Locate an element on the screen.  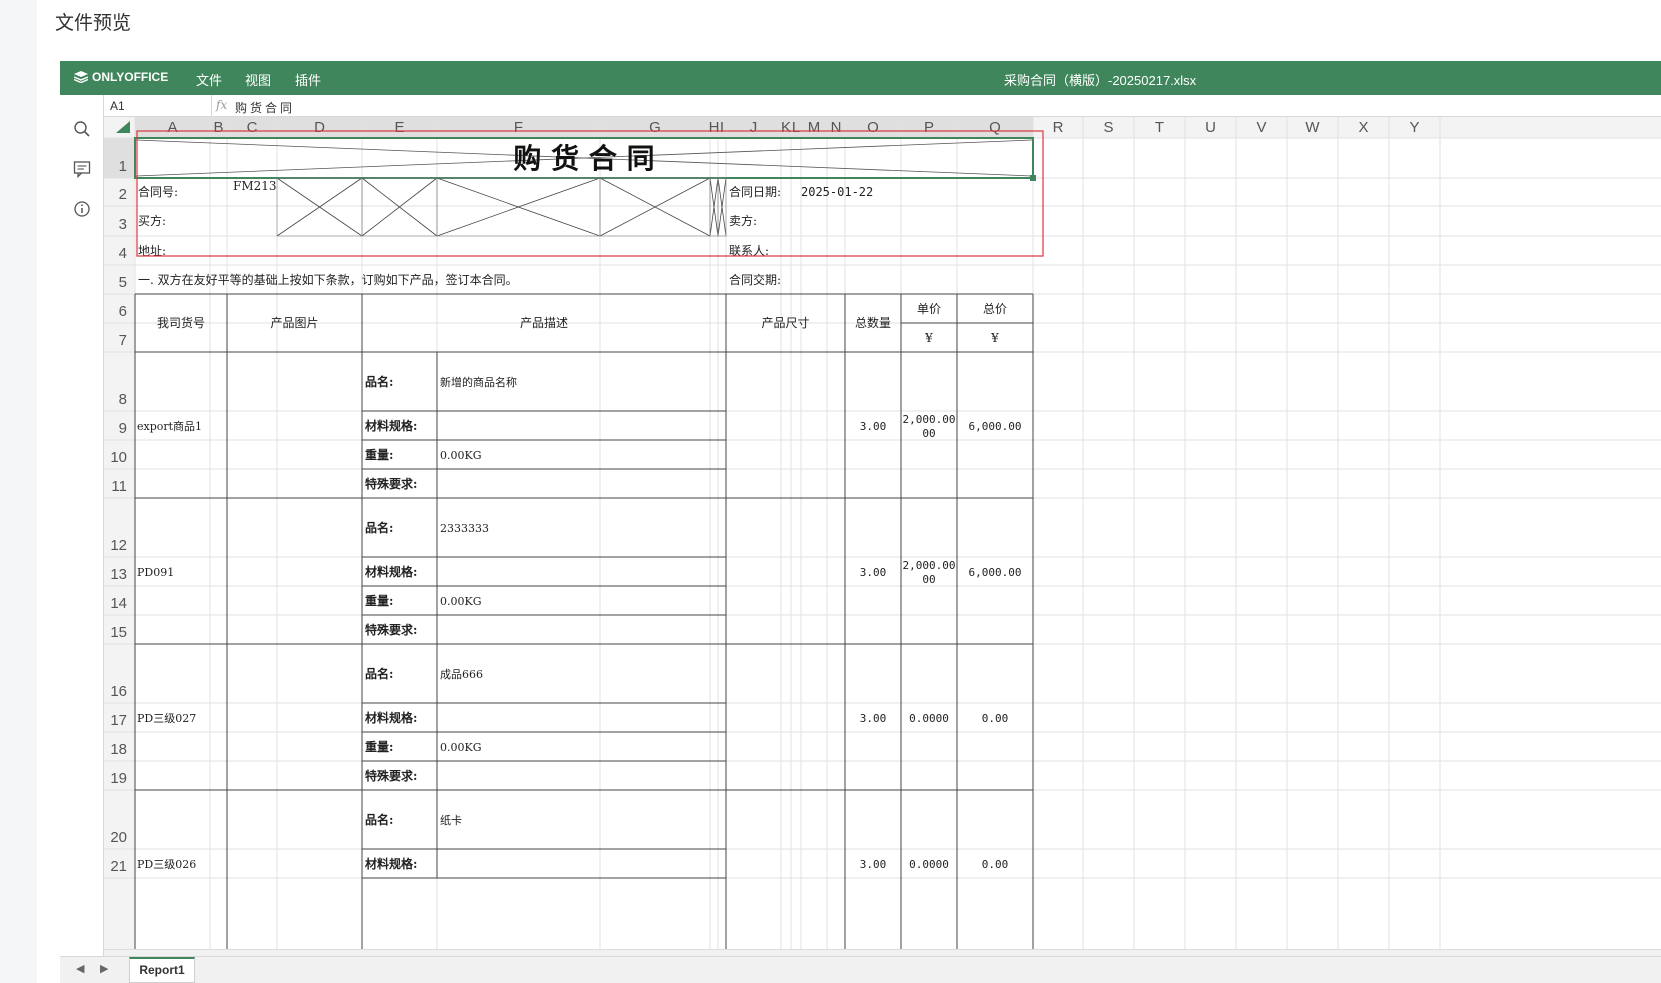
contract-no-value: FM213 is located at coordinates (255, 186).